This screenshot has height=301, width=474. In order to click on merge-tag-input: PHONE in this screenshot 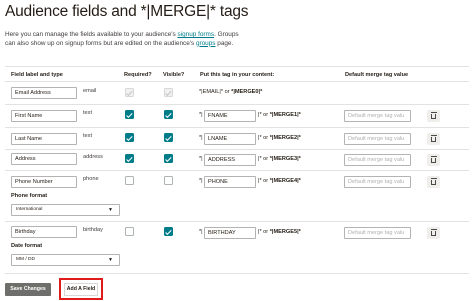, I will do `click(230, 182)`.